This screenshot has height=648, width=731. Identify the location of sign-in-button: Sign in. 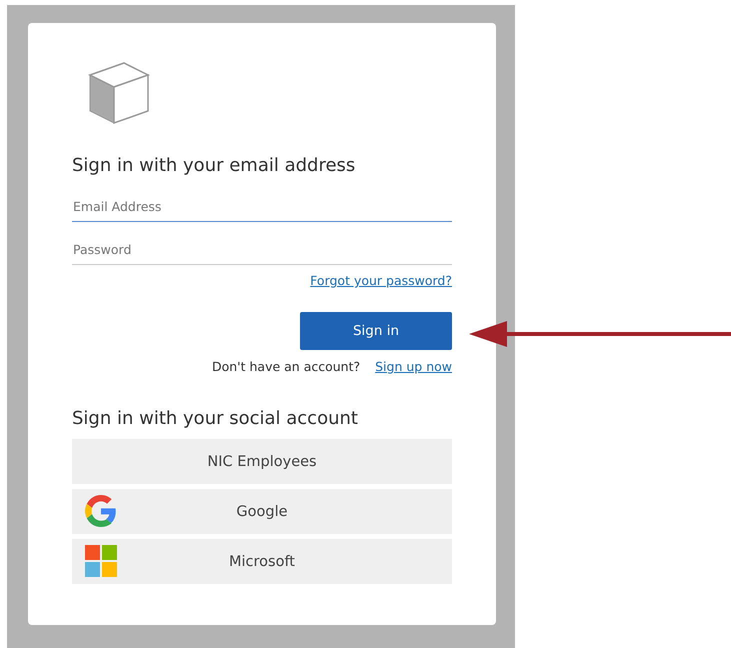
(376, 331).